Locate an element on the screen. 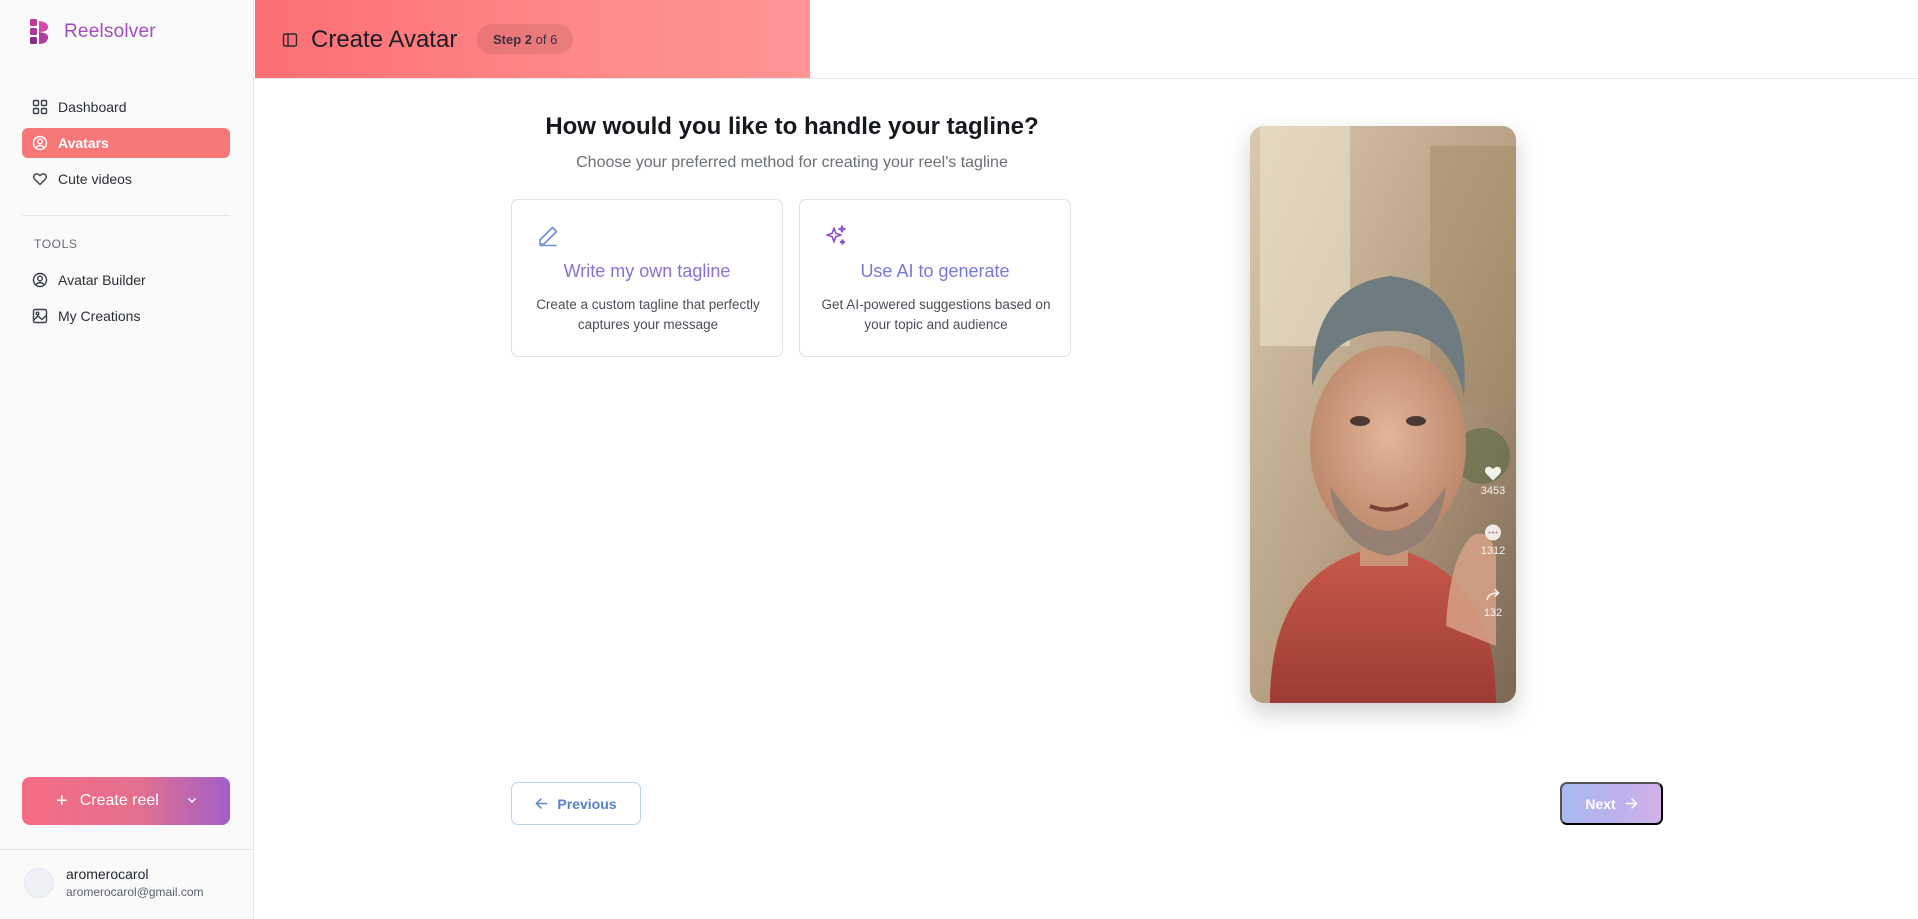 The width and height of the screenshot is (1918, 919). create-reel-label: Create reel is located at coordinates (119, 800).